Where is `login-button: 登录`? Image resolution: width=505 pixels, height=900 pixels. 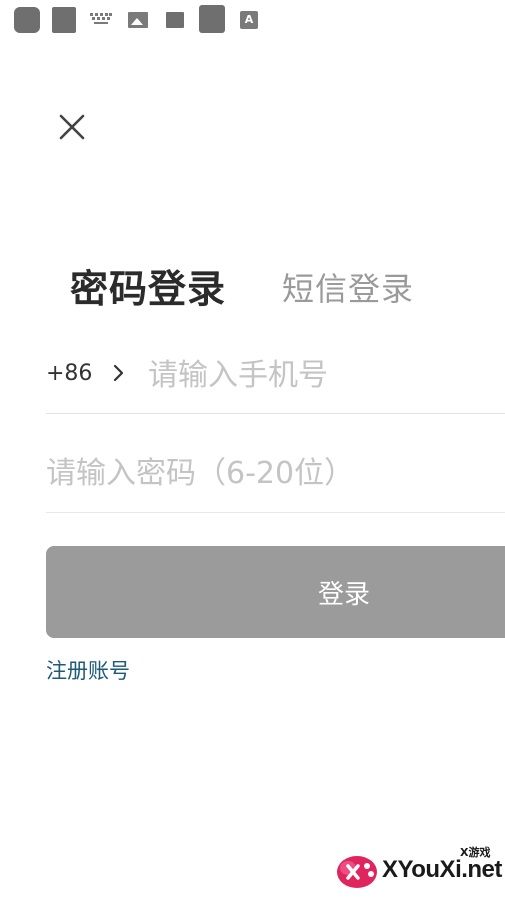 login-button: 登录 is located at coordinates (275, 592).